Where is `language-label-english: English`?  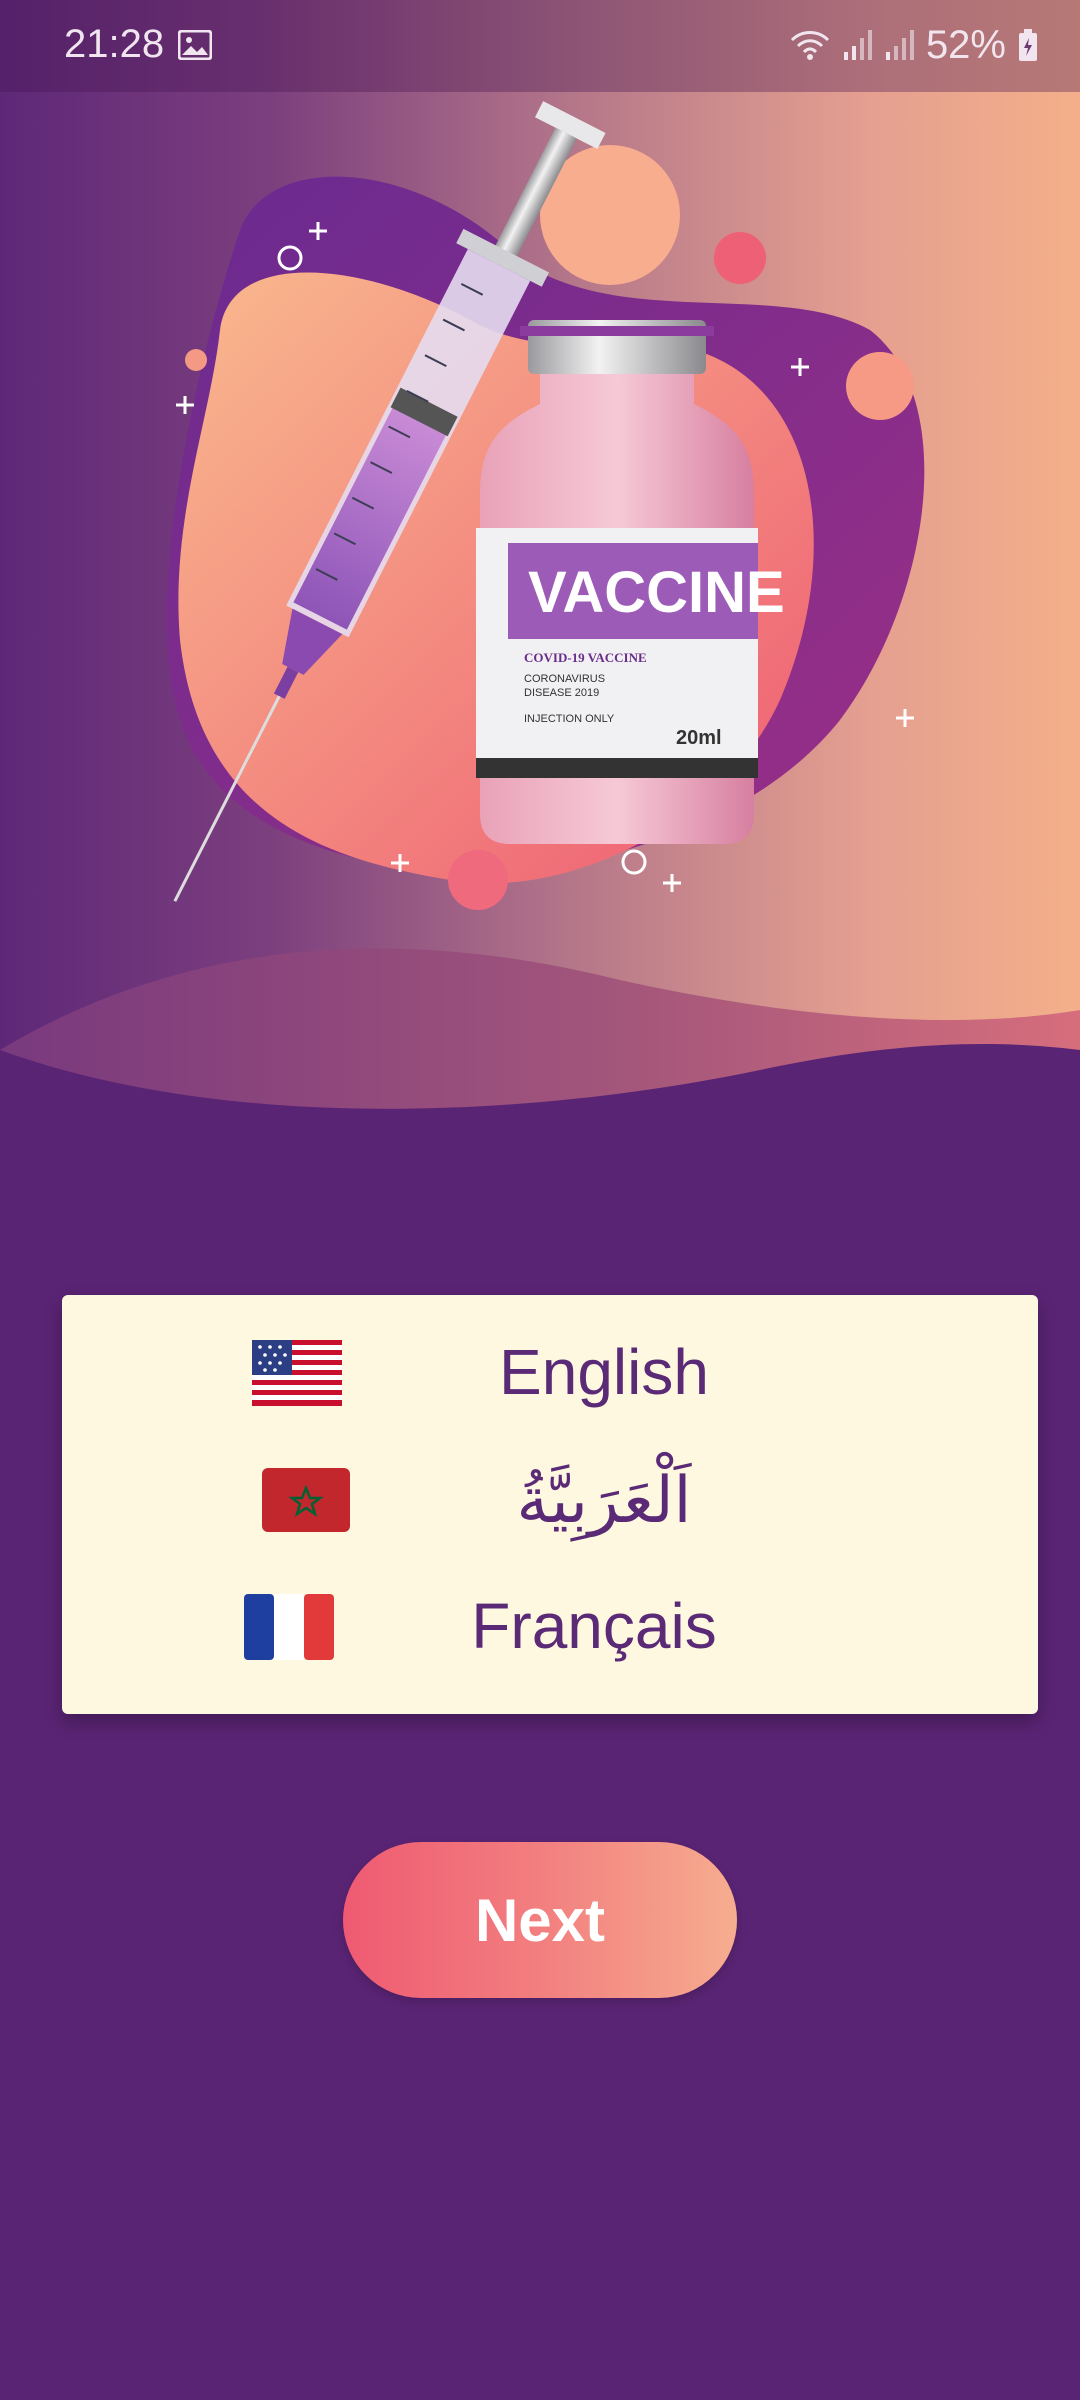
language-label-english: English is located at coordinates (604, 1372).